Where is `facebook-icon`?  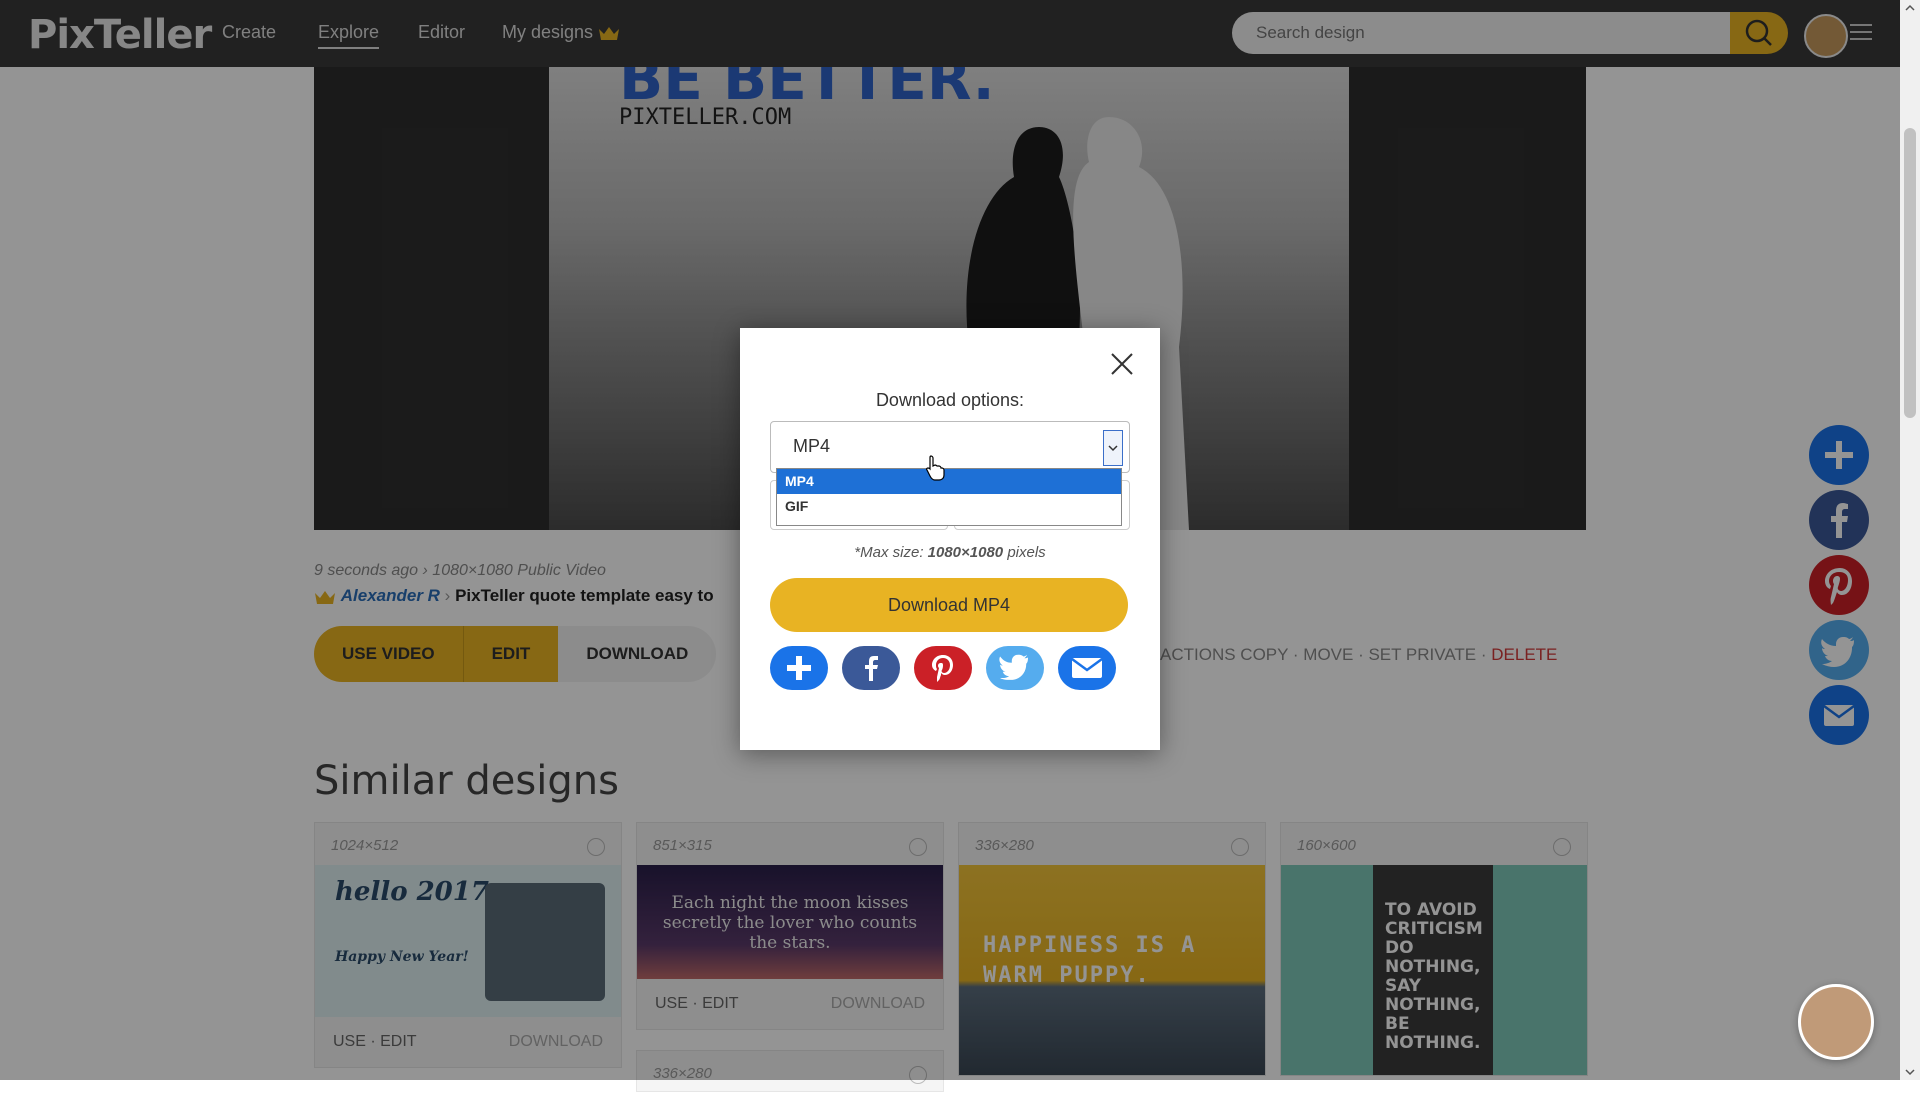 facebook-icon is located at coordinates (871, 668).